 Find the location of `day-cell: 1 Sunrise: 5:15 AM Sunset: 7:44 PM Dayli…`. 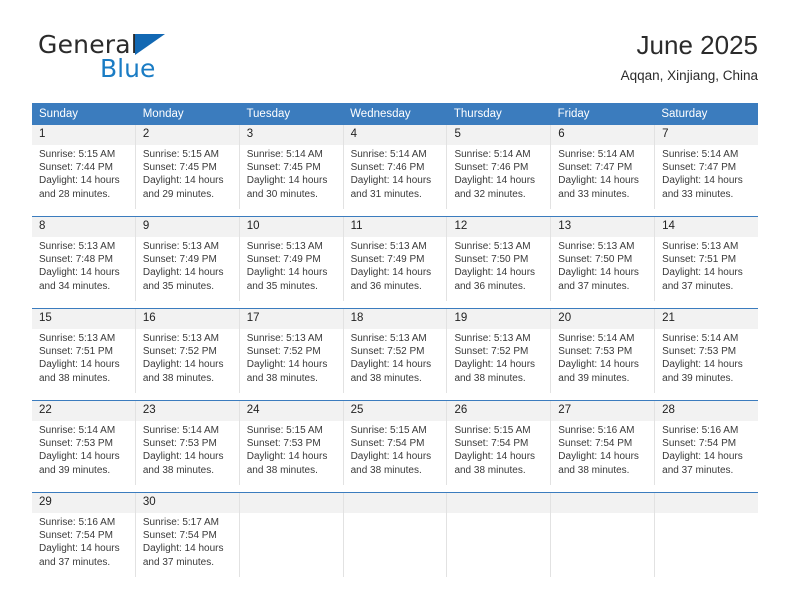

day-cell: 1 Sunrise: 5:15 AM Sunset: 7:44 PM Dayli… is located at coordinates (84, 167).